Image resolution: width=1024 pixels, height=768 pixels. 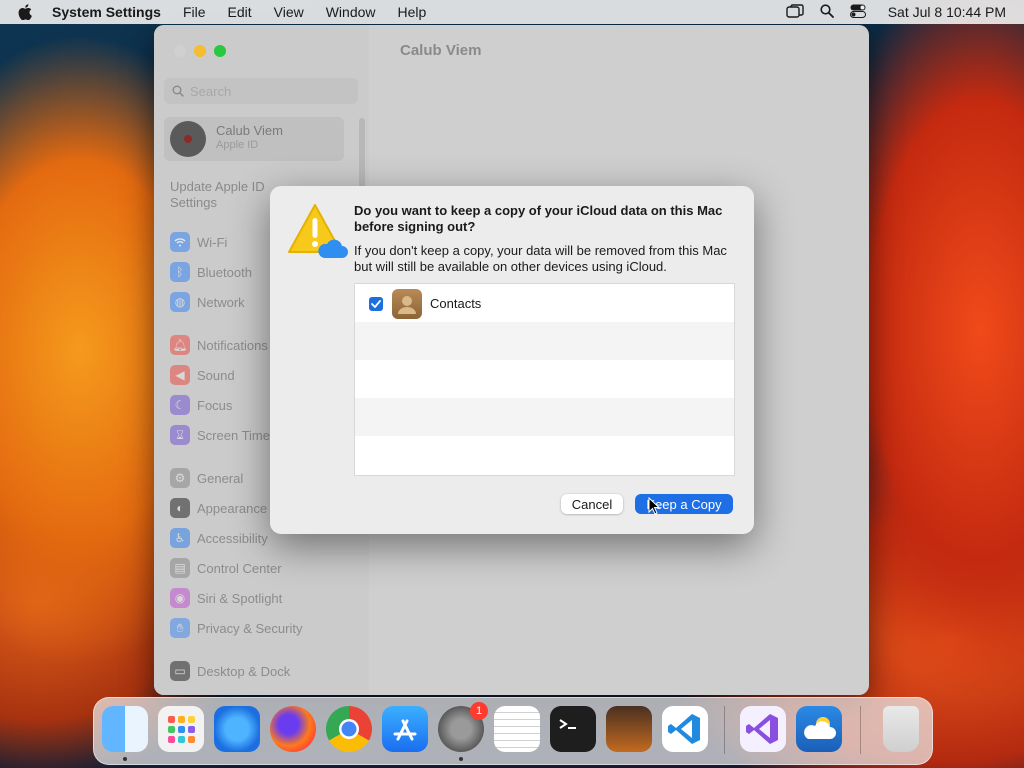 I want to click on search-icon, so click(x=178, y=91).